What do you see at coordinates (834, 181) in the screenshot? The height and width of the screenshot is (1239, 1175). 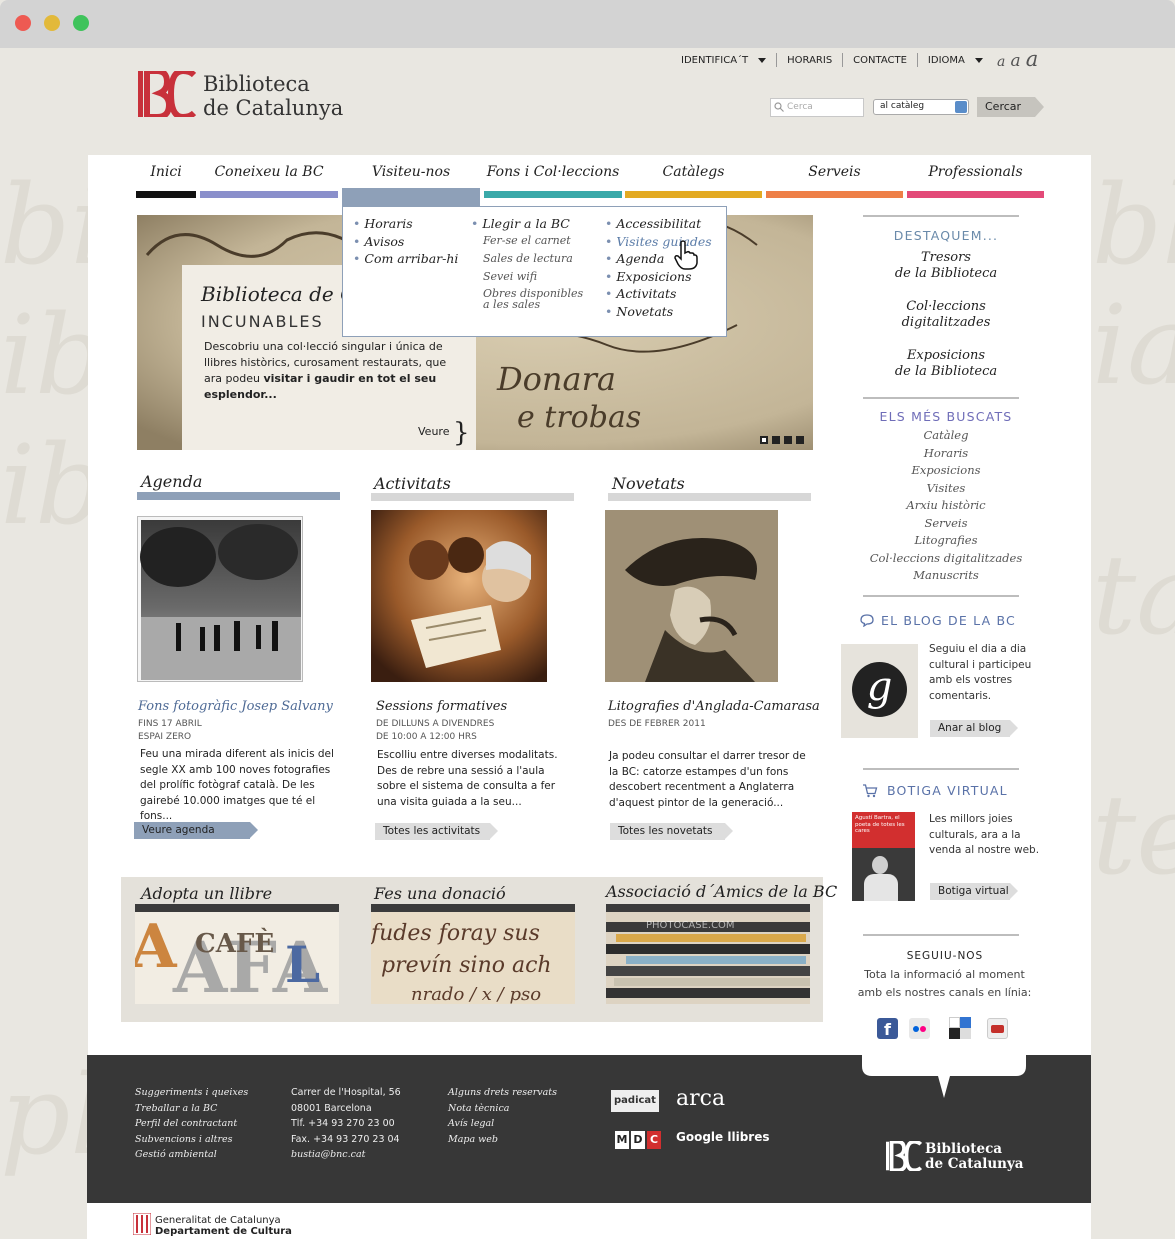 I see `nav-serveis: Serveis` at bounding box center [834, 181].